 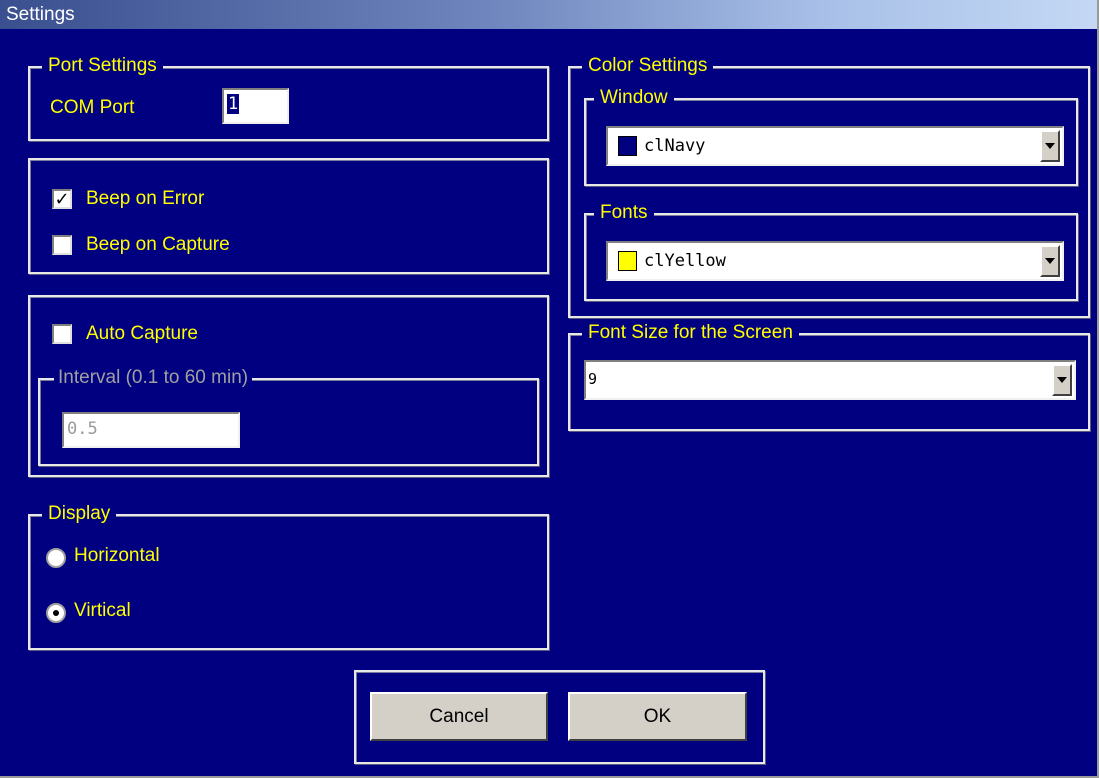 What do you see at coordinates (102, 66) in the screenshot?
I see `port-settings-legend: Port Settings` at bounding box center [102, 66].